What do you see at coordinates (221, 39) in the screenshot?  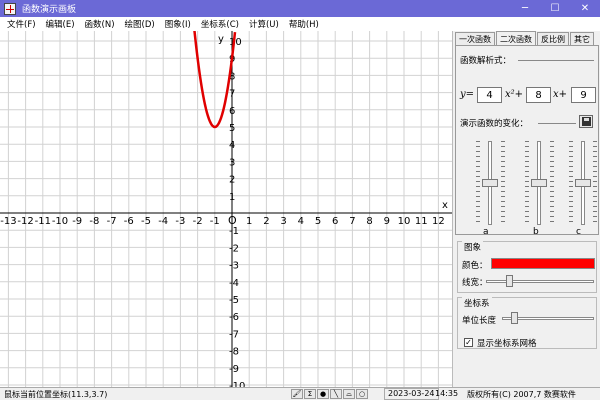 I see `y-axis-label: y` at bounding box center [221, 39].